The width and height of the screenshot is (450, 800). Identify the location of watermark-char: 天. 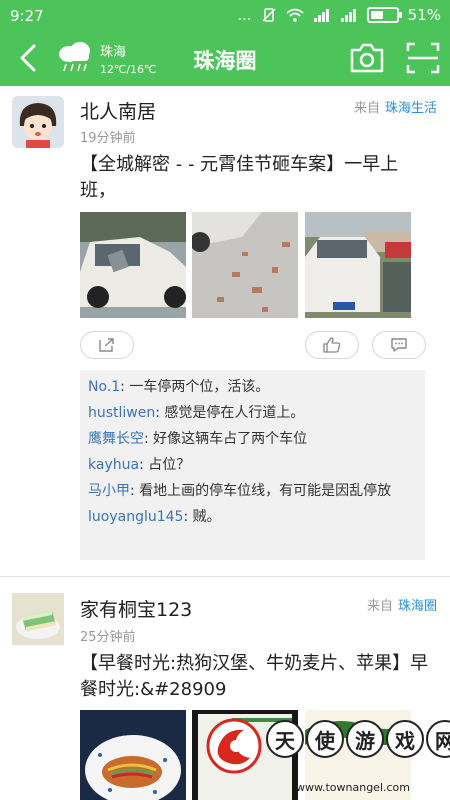
(285, 739).